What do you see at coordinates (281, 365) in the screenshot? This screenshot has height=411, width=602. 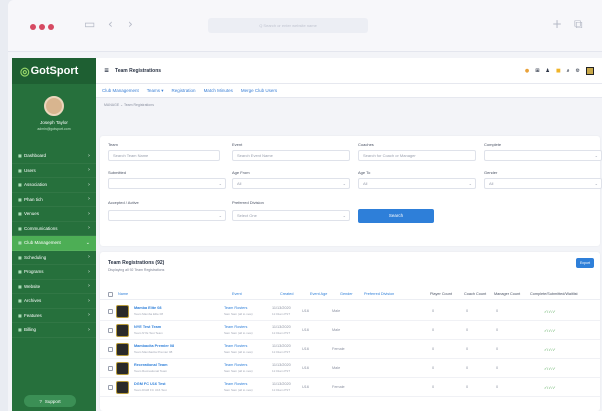 I see `created-date: 11/13/2020` at bounding box center [281, 365].